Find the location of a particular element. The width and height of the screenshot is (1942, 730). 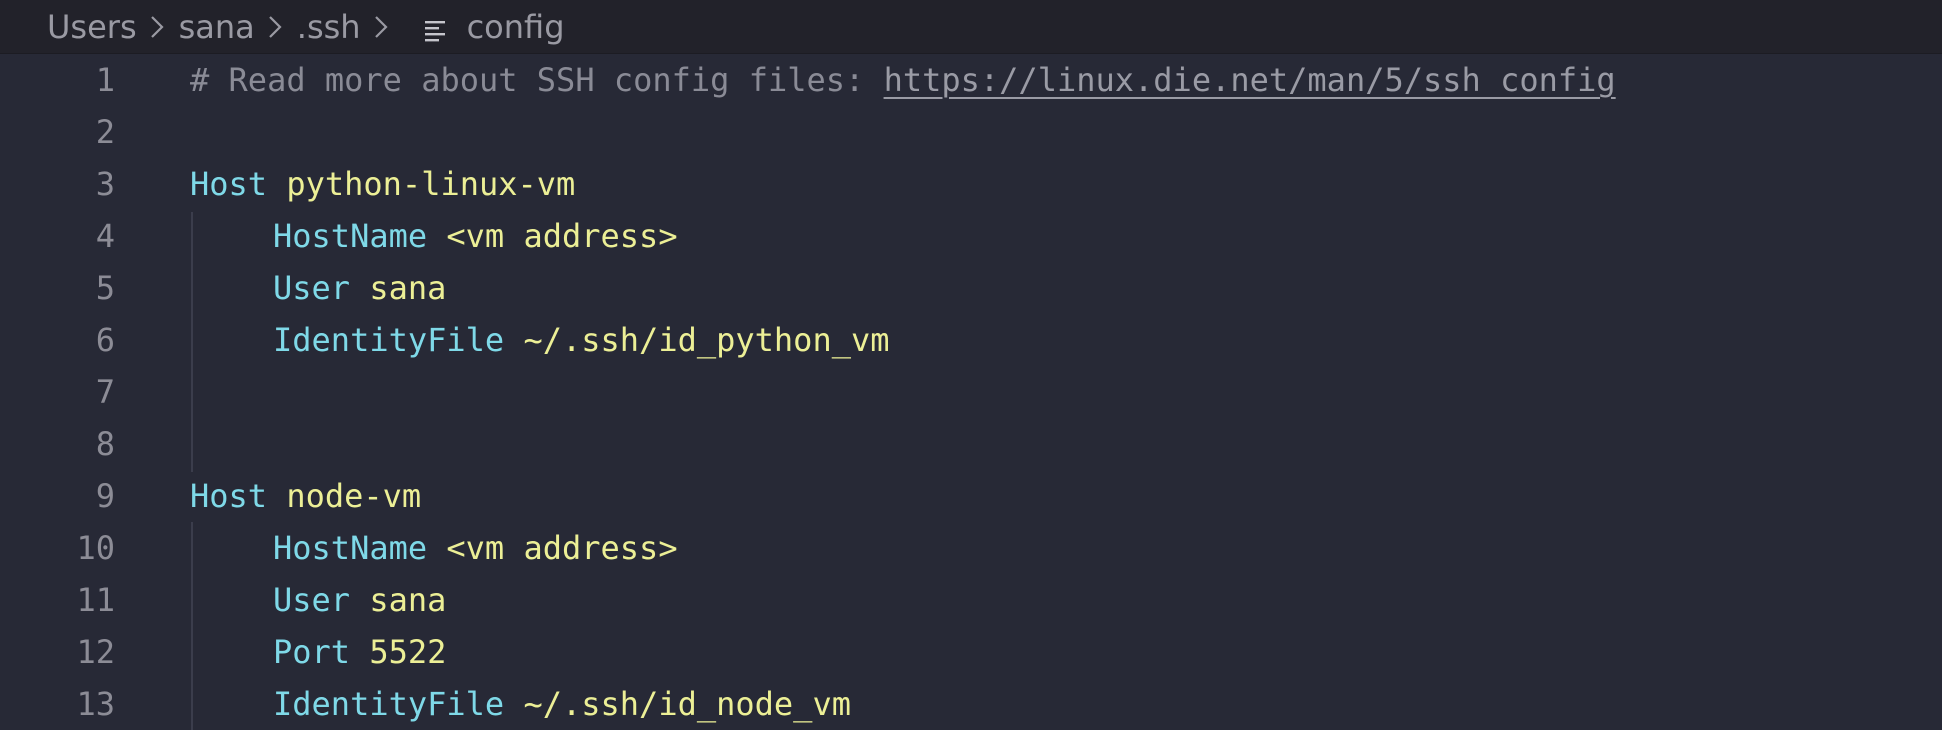

breadcrumb-item-config: config is located at coordinates (516, 27).